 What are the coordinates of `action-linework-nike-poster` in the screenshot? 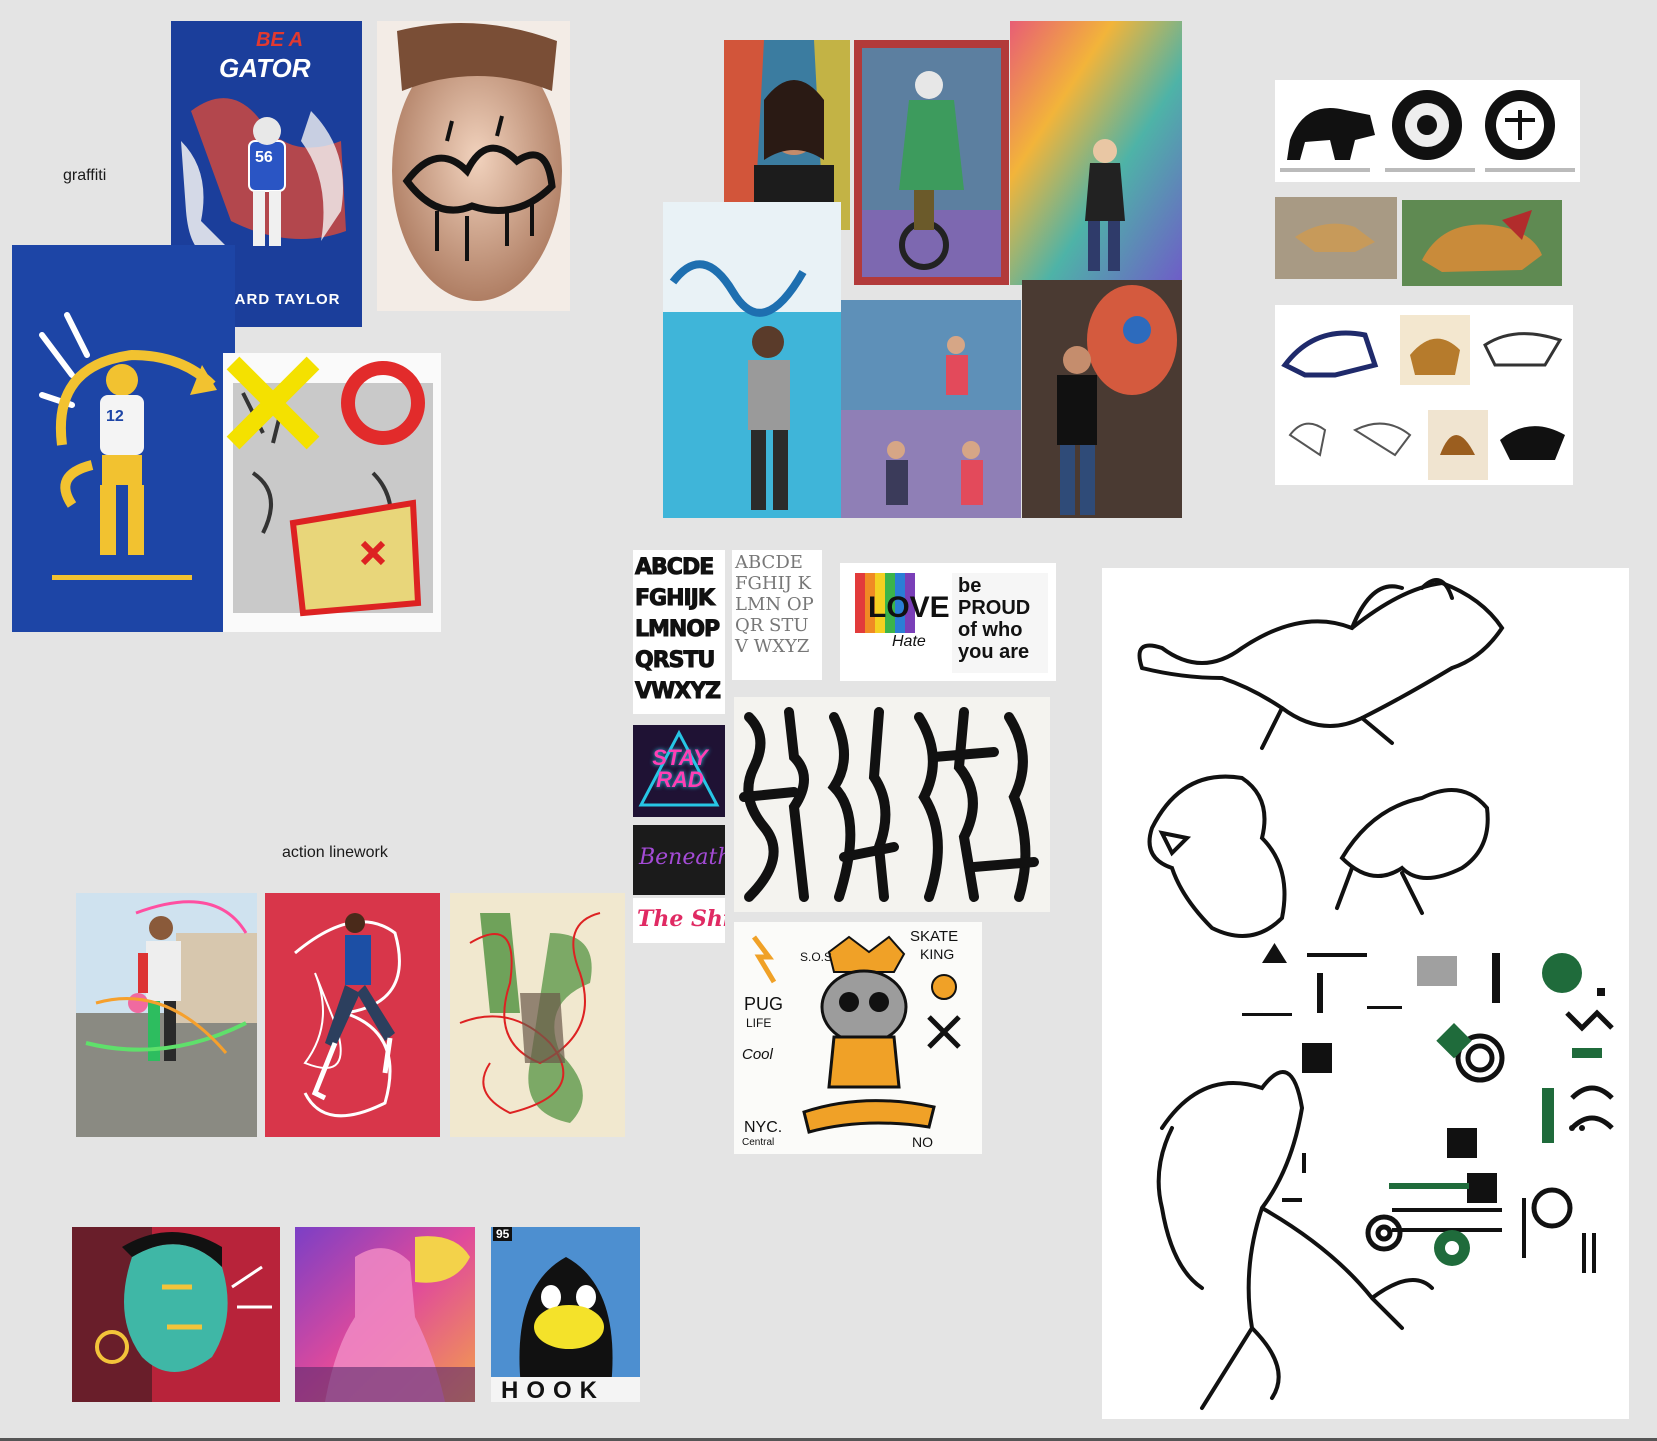 It's located at (352, 1015).